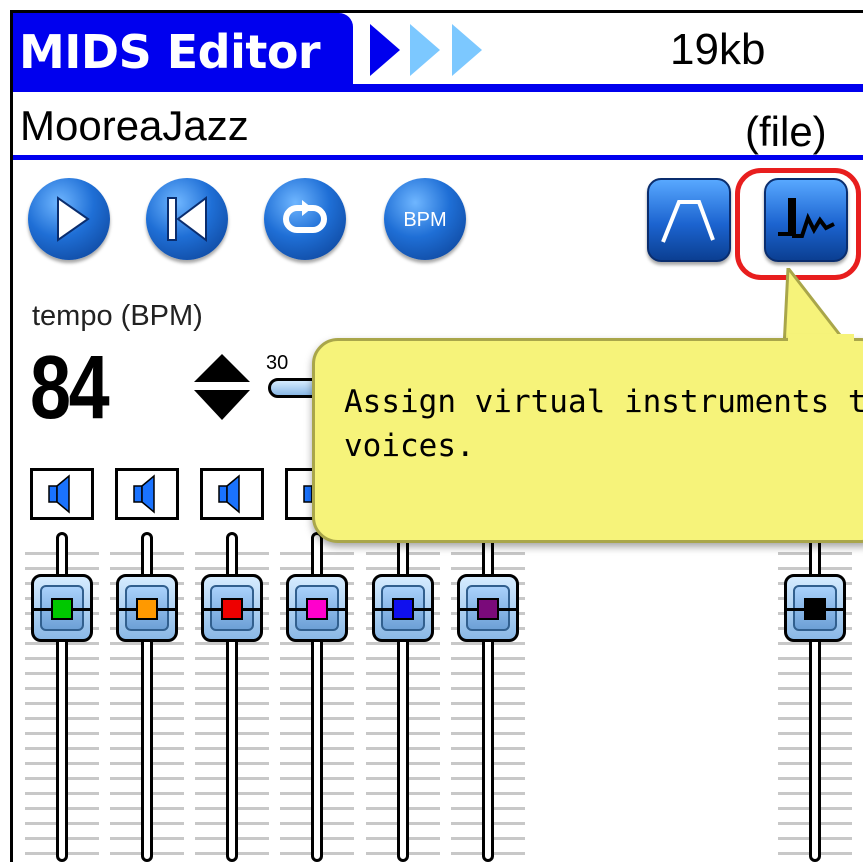 This screenshot has width=863, height=862. I want to click on tempo-label: tempo (BPM), so click(117, 316).